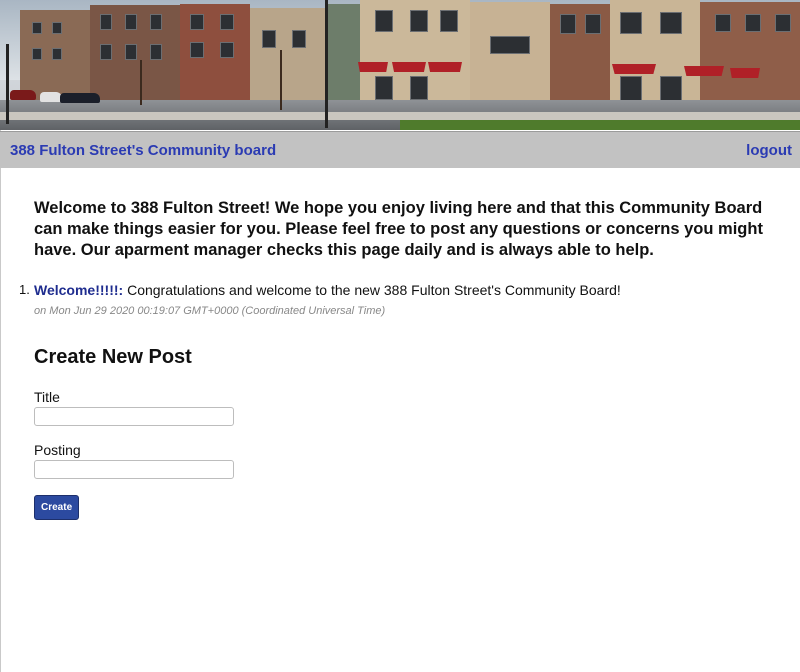  What do you see at coordinates (134, 416) in the screenshot?
I see `title-input` at bounding box center [134, 416].